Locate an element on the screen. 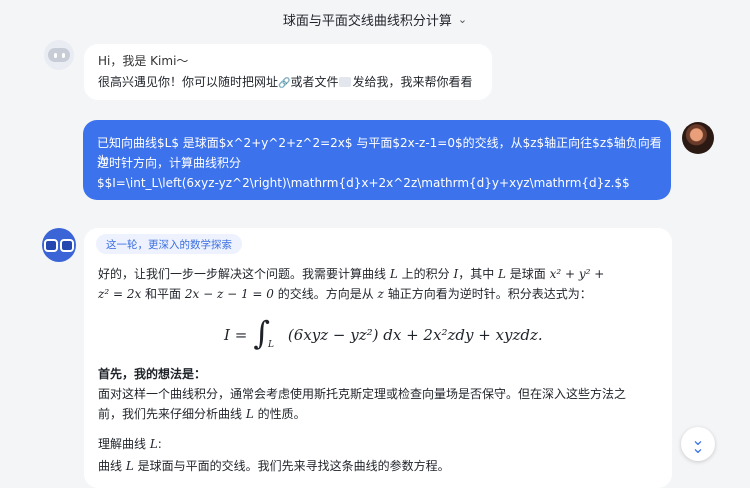 The image size is (750, 488). greeting-line2: 很高兴遇见你！你可以随时把网址🔗或者文件 发给我，我来帮你看看 is located at coordinates (285, 82).